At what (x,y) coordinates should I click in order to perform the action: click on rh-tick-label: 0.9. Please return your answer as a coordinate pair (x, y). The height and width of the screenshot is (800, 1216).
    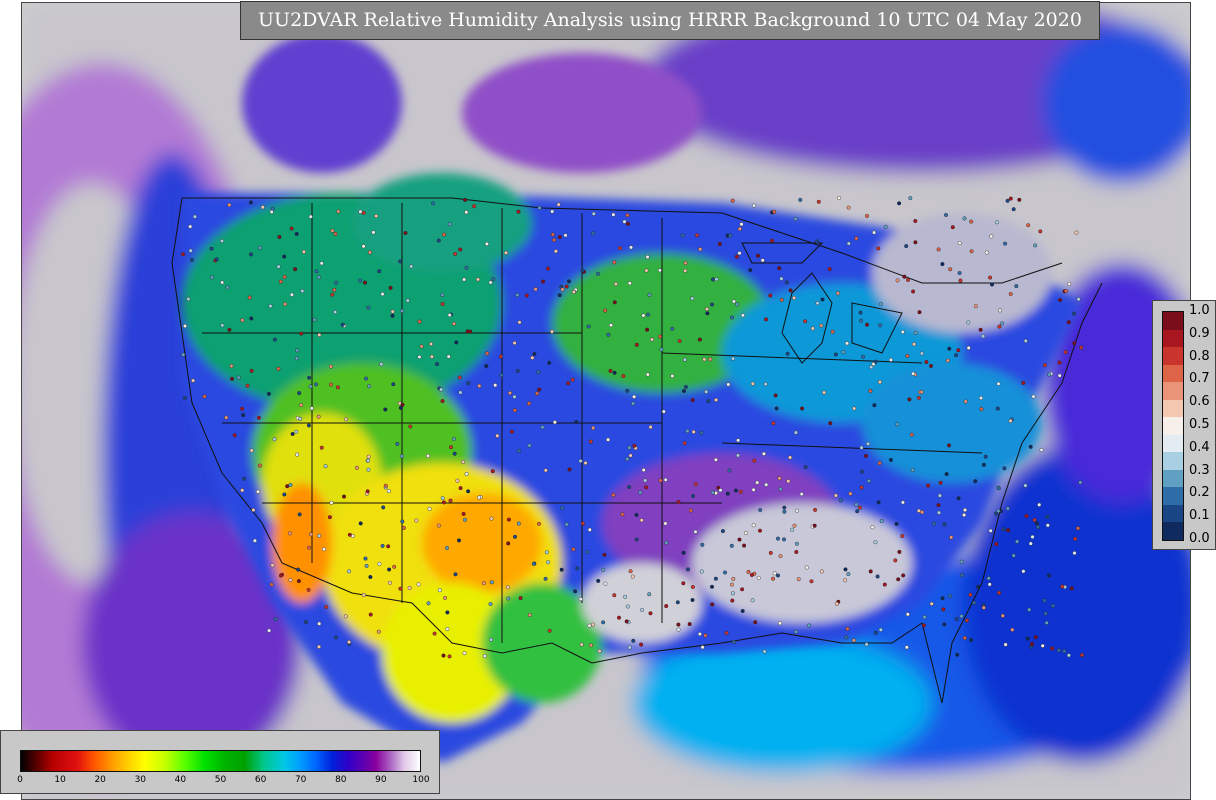
    Looking at the image, I should click on (1199, 333).